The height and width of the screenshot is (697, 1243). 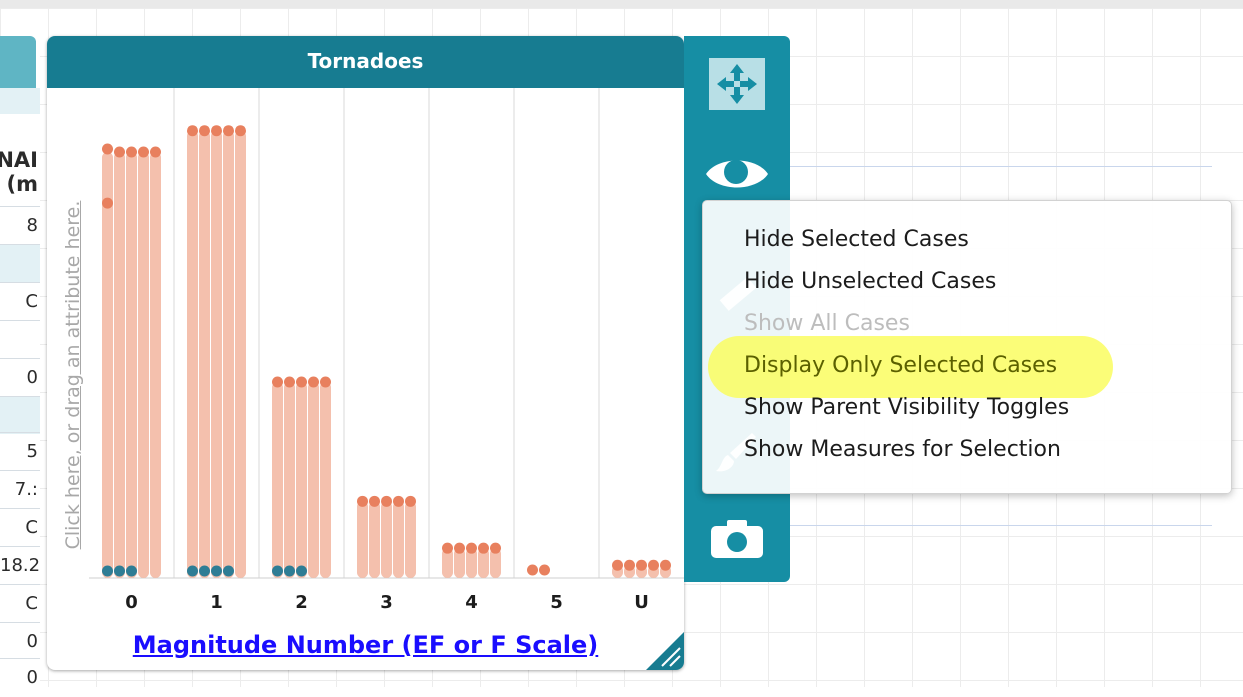 What do you see at coordinates (365, 62) in the screenshot?
I see `graph-title: Tornadoes` at bounding box center [365, 62].